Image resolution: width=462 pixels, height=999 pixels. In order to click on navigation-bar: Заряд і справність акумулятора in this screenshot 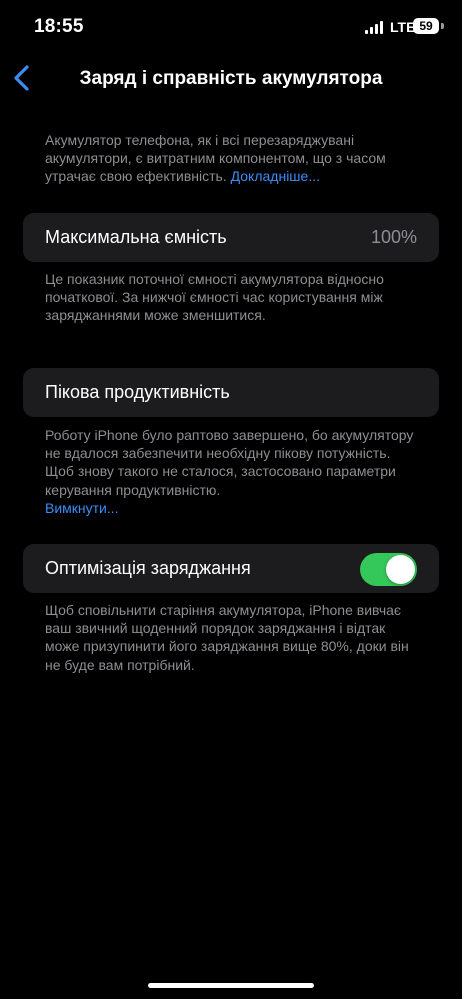, I will do `click(231, 78)`.